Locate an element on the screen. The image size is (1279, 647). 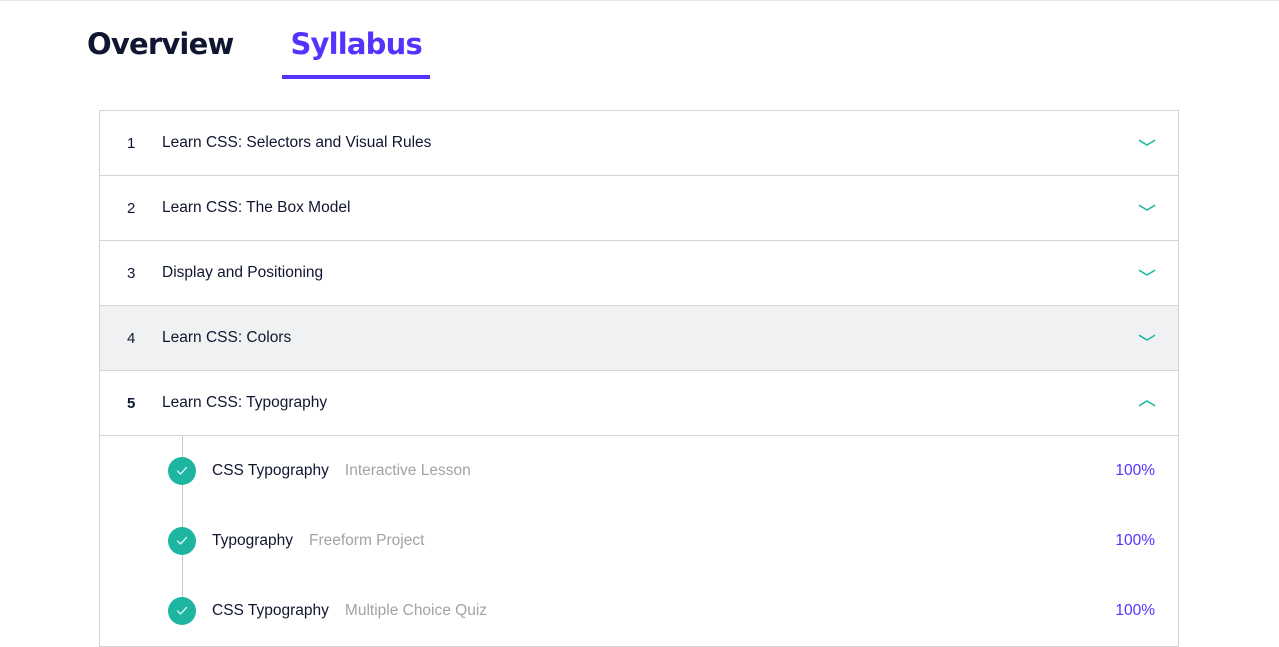
module-number: 1 is located at coordinates (131, 143).